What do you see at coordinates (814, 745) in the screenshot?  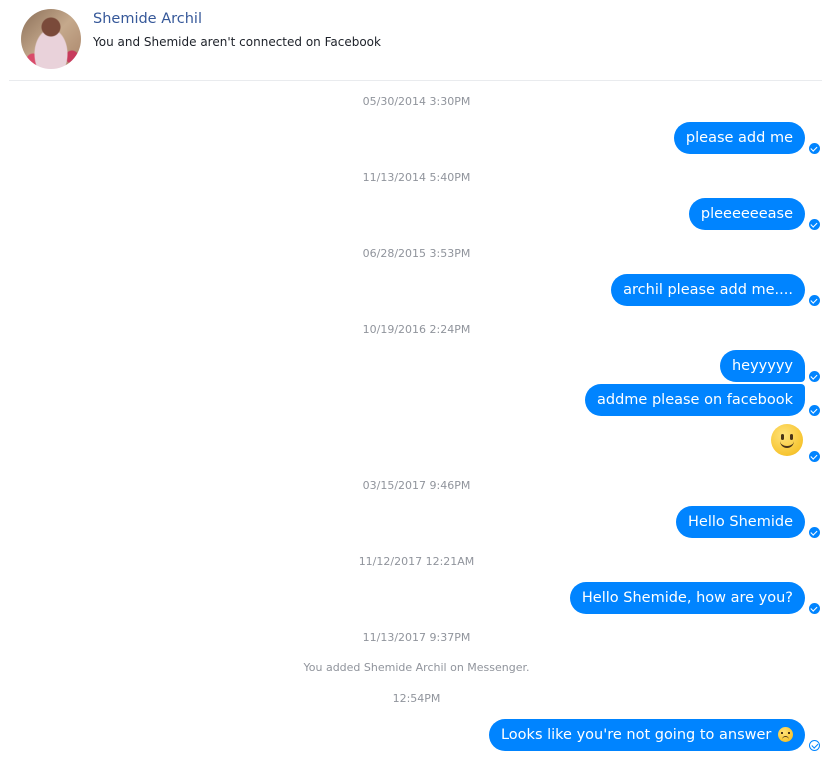 I see `sent-check-icon` at bounding box center [814, 745].